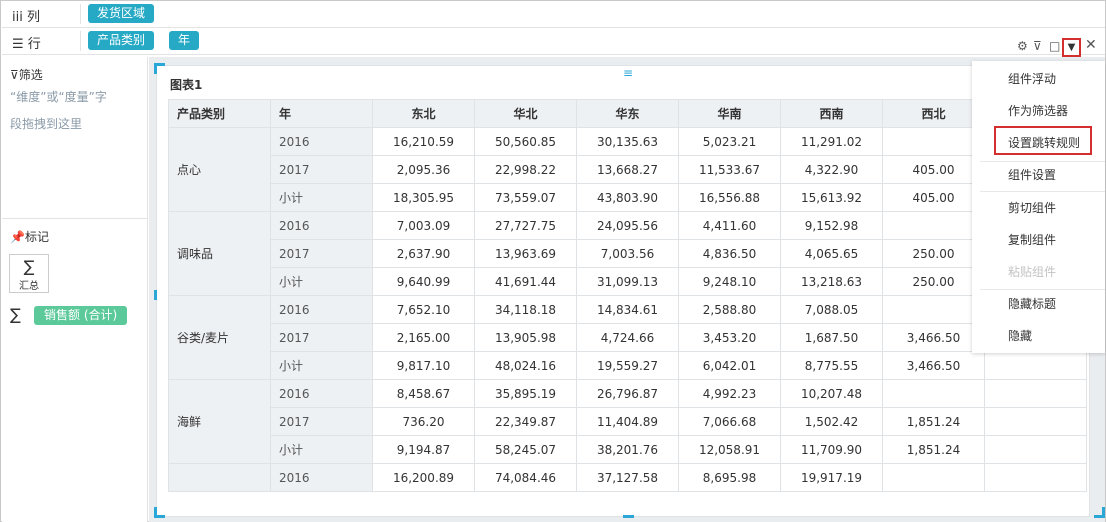 The height and width of the screenshot is (522, 1106). What do you see at coordinates (1054, 46) in the screenshot?
I see `maximize-icon: □` at bounding box center [1054, 46].